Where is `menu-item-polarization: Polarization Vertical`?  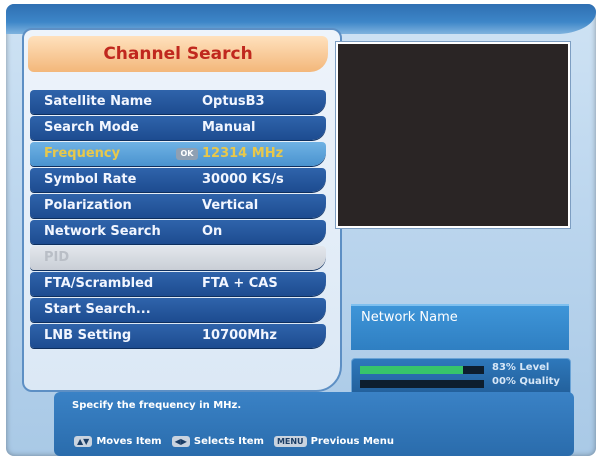 menu-item-polarization: Polarization Vertical is located at coordinates (178, 206).